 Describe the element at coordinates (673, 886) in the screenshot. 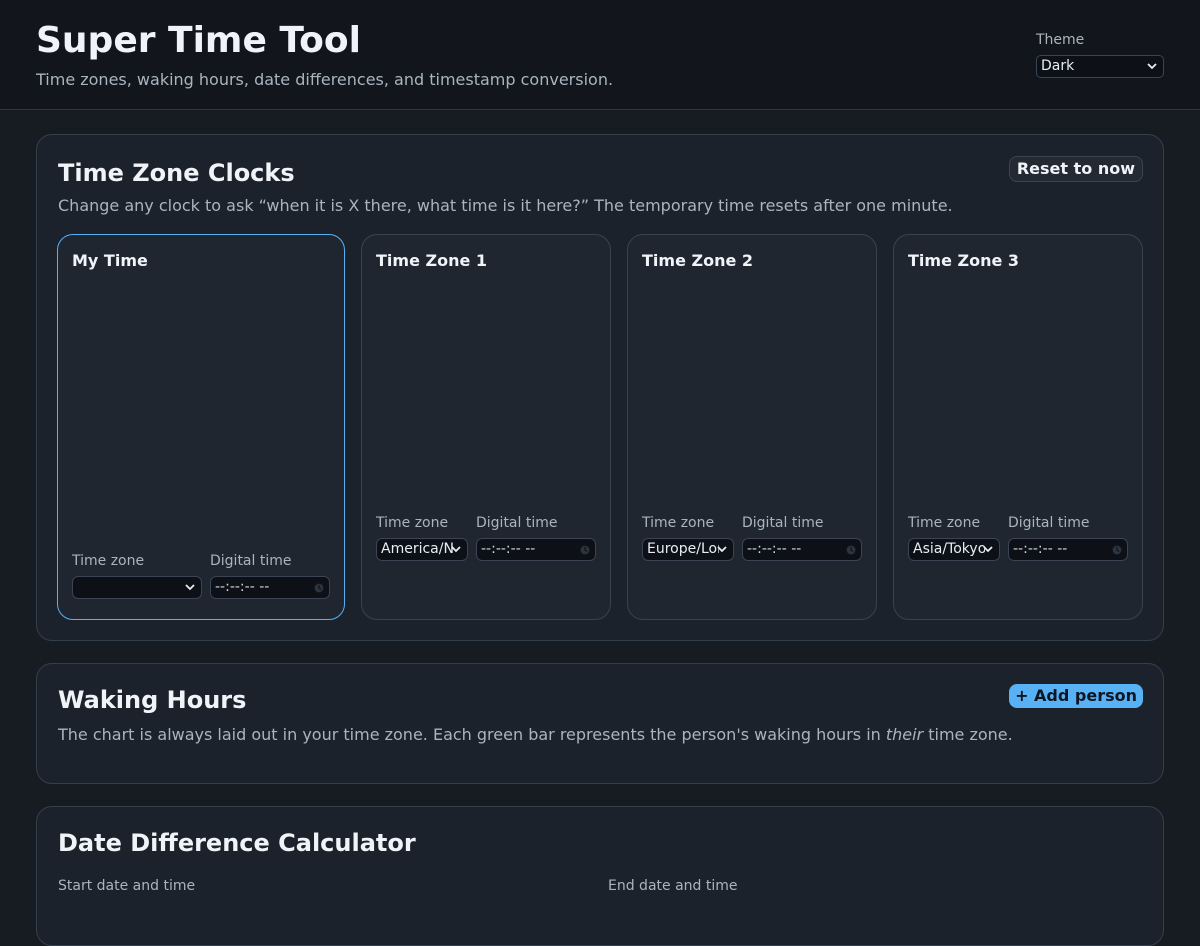

I see `end-date-label: End date and time` at that location.